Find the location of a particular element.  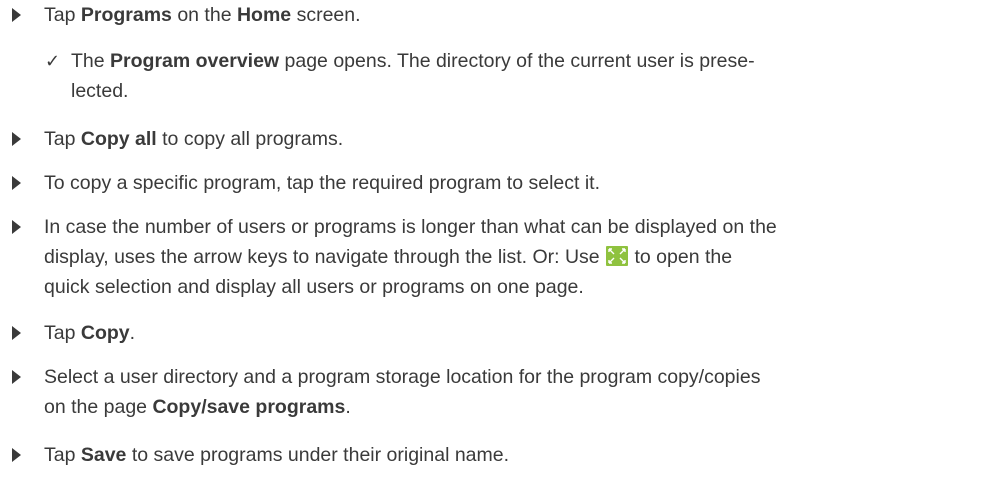

step-tap-programs: Tap Programs on the Home screen. is located at coordinates (500, 15).